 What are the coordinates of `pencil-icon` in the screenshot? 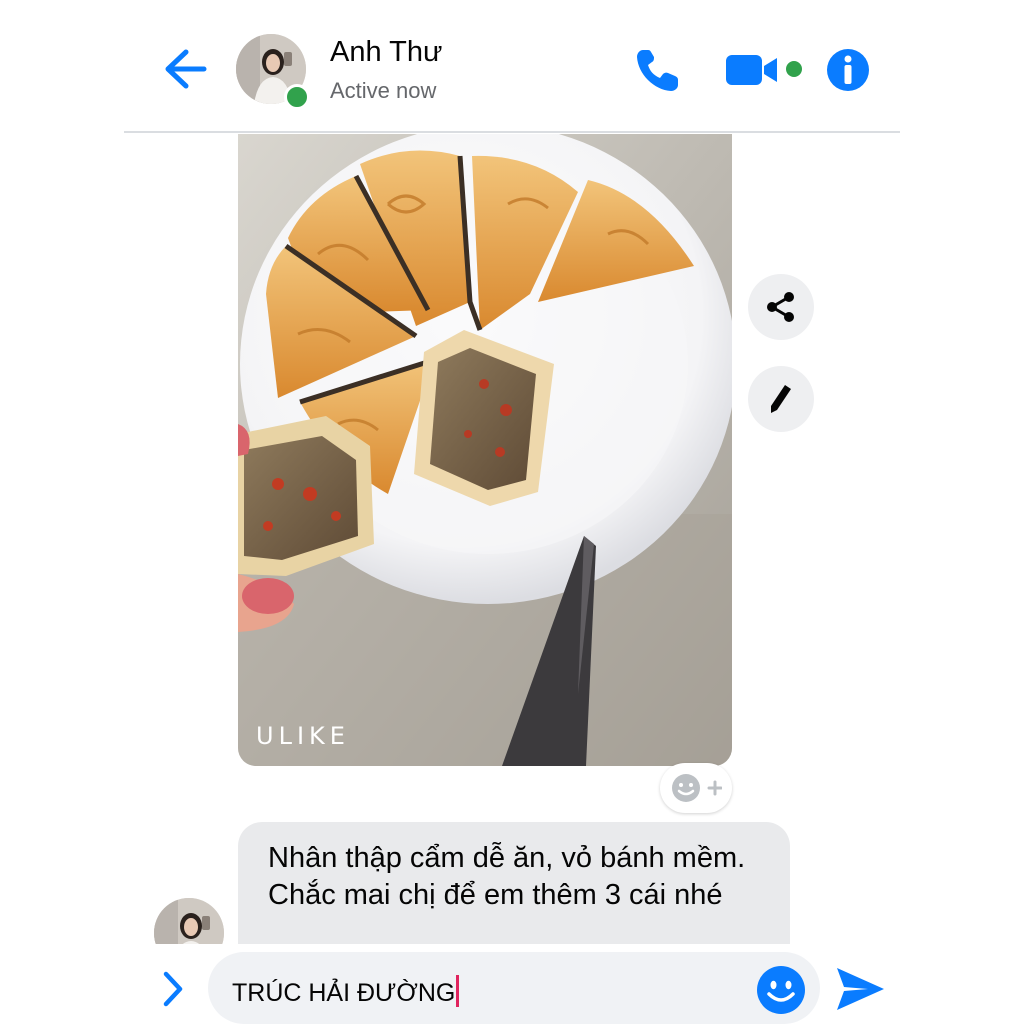 It's located at (781, 399).